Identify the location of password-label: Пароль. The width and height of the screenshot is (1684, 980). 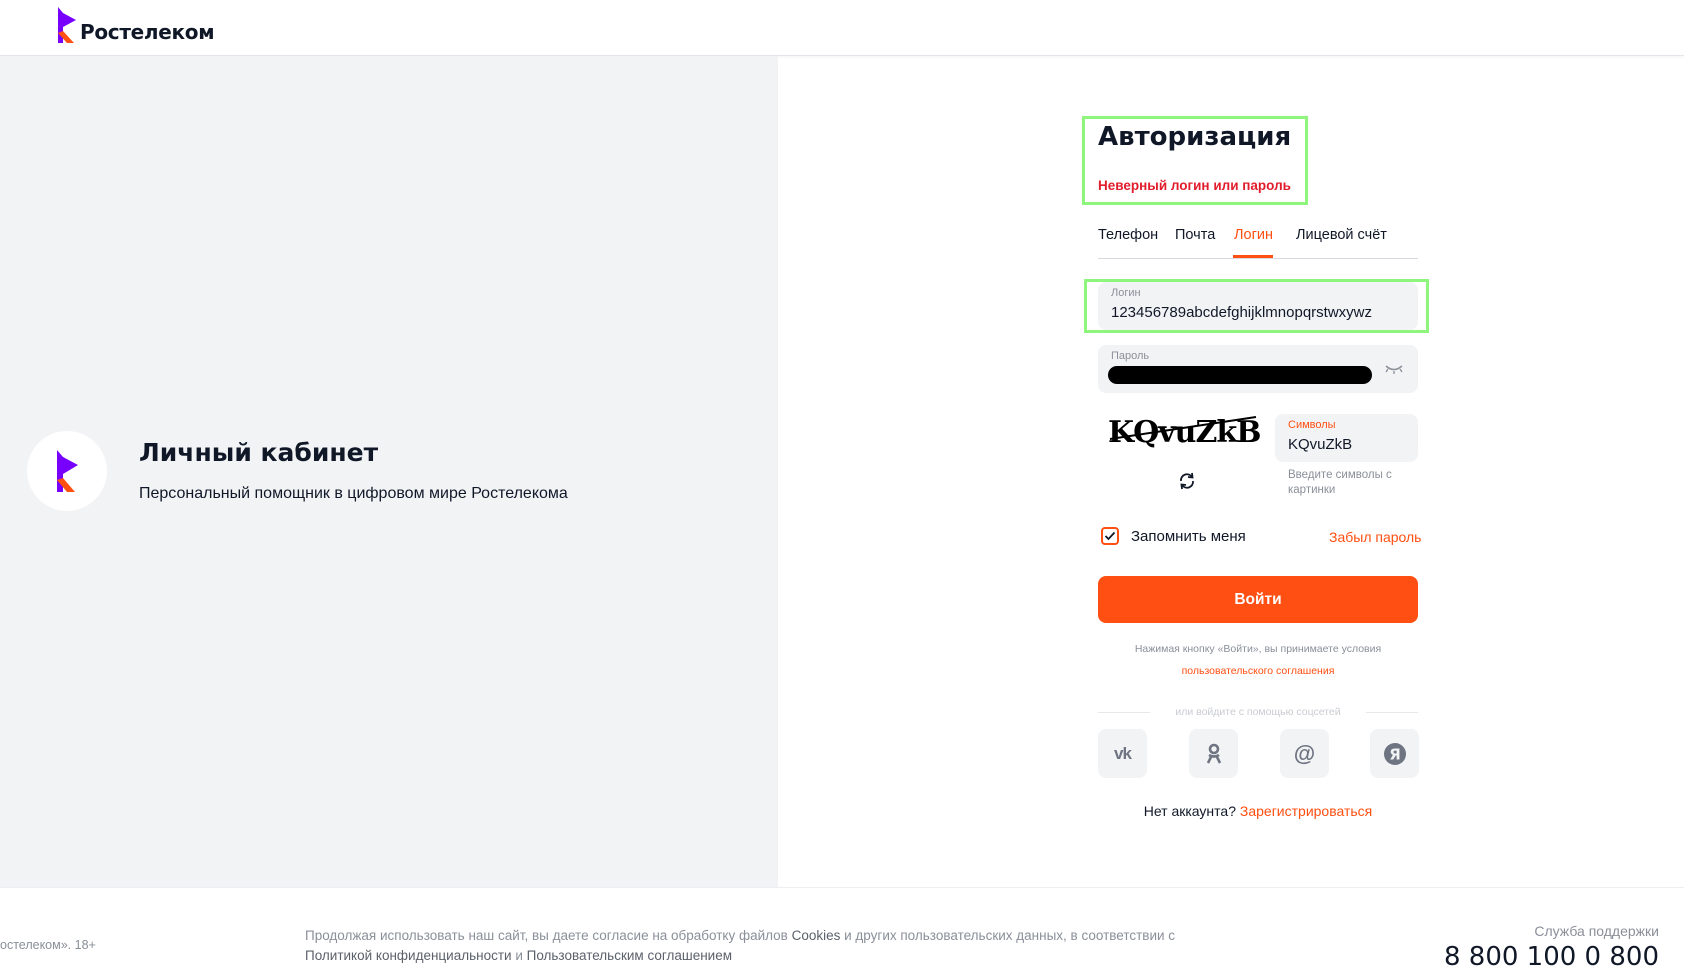
(1130, 356).